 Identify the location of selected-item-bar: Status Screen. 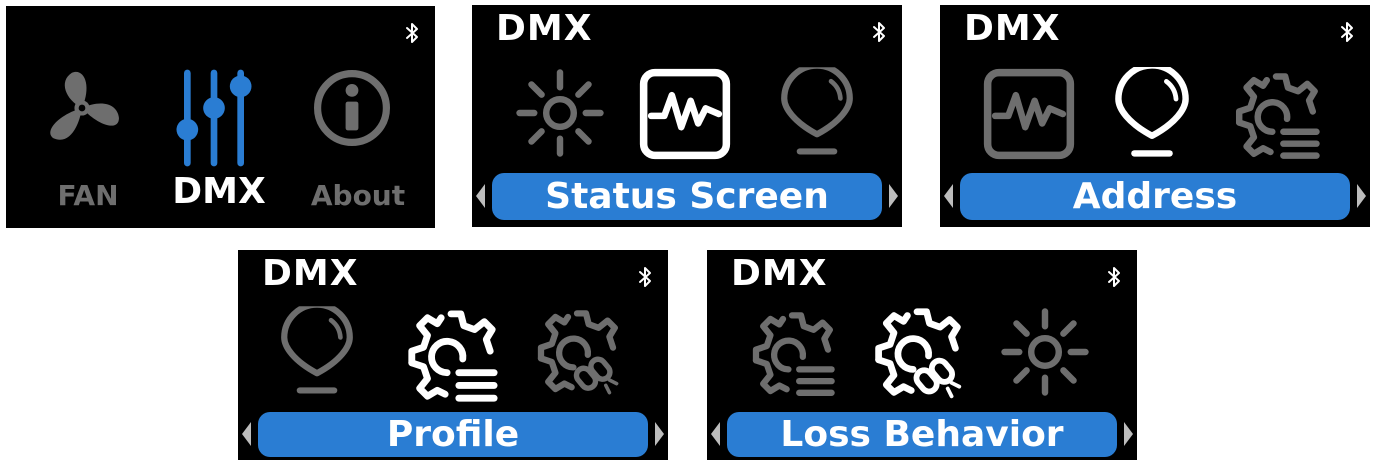
(687, 196).